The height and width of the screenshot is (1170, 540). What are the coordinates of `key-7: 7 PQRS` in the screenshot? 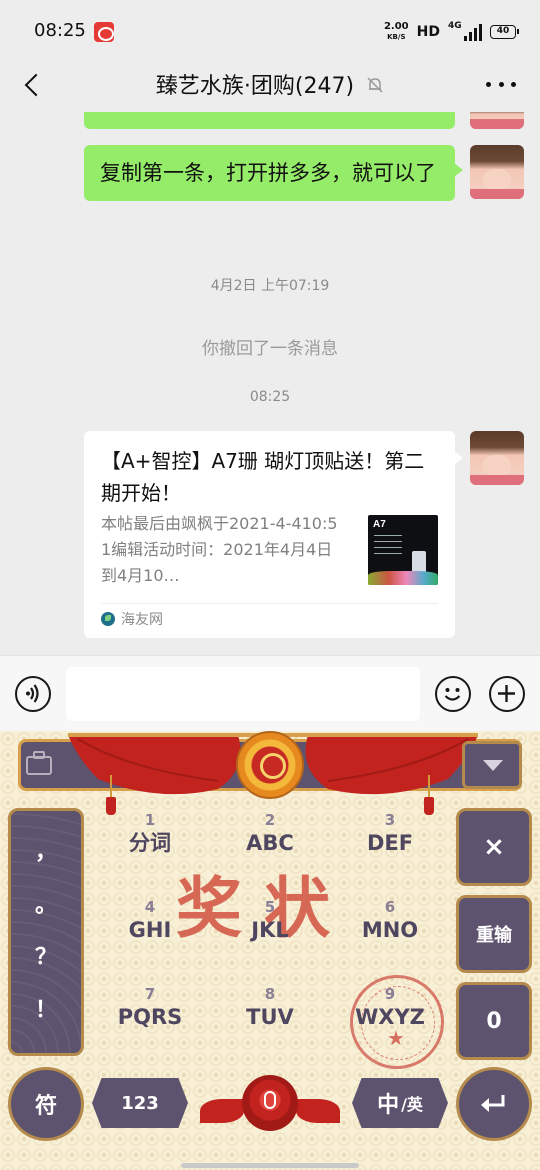 It's located at (150, 1020).